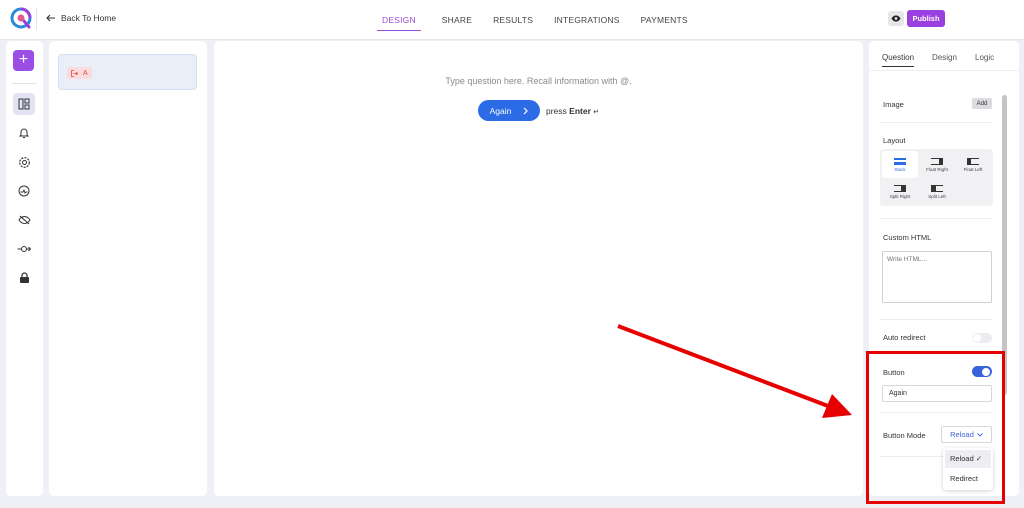  What do you see at coordinates (24, 133) in the screenshot?
I see `bell-icon` at bounding box center [24, 133].